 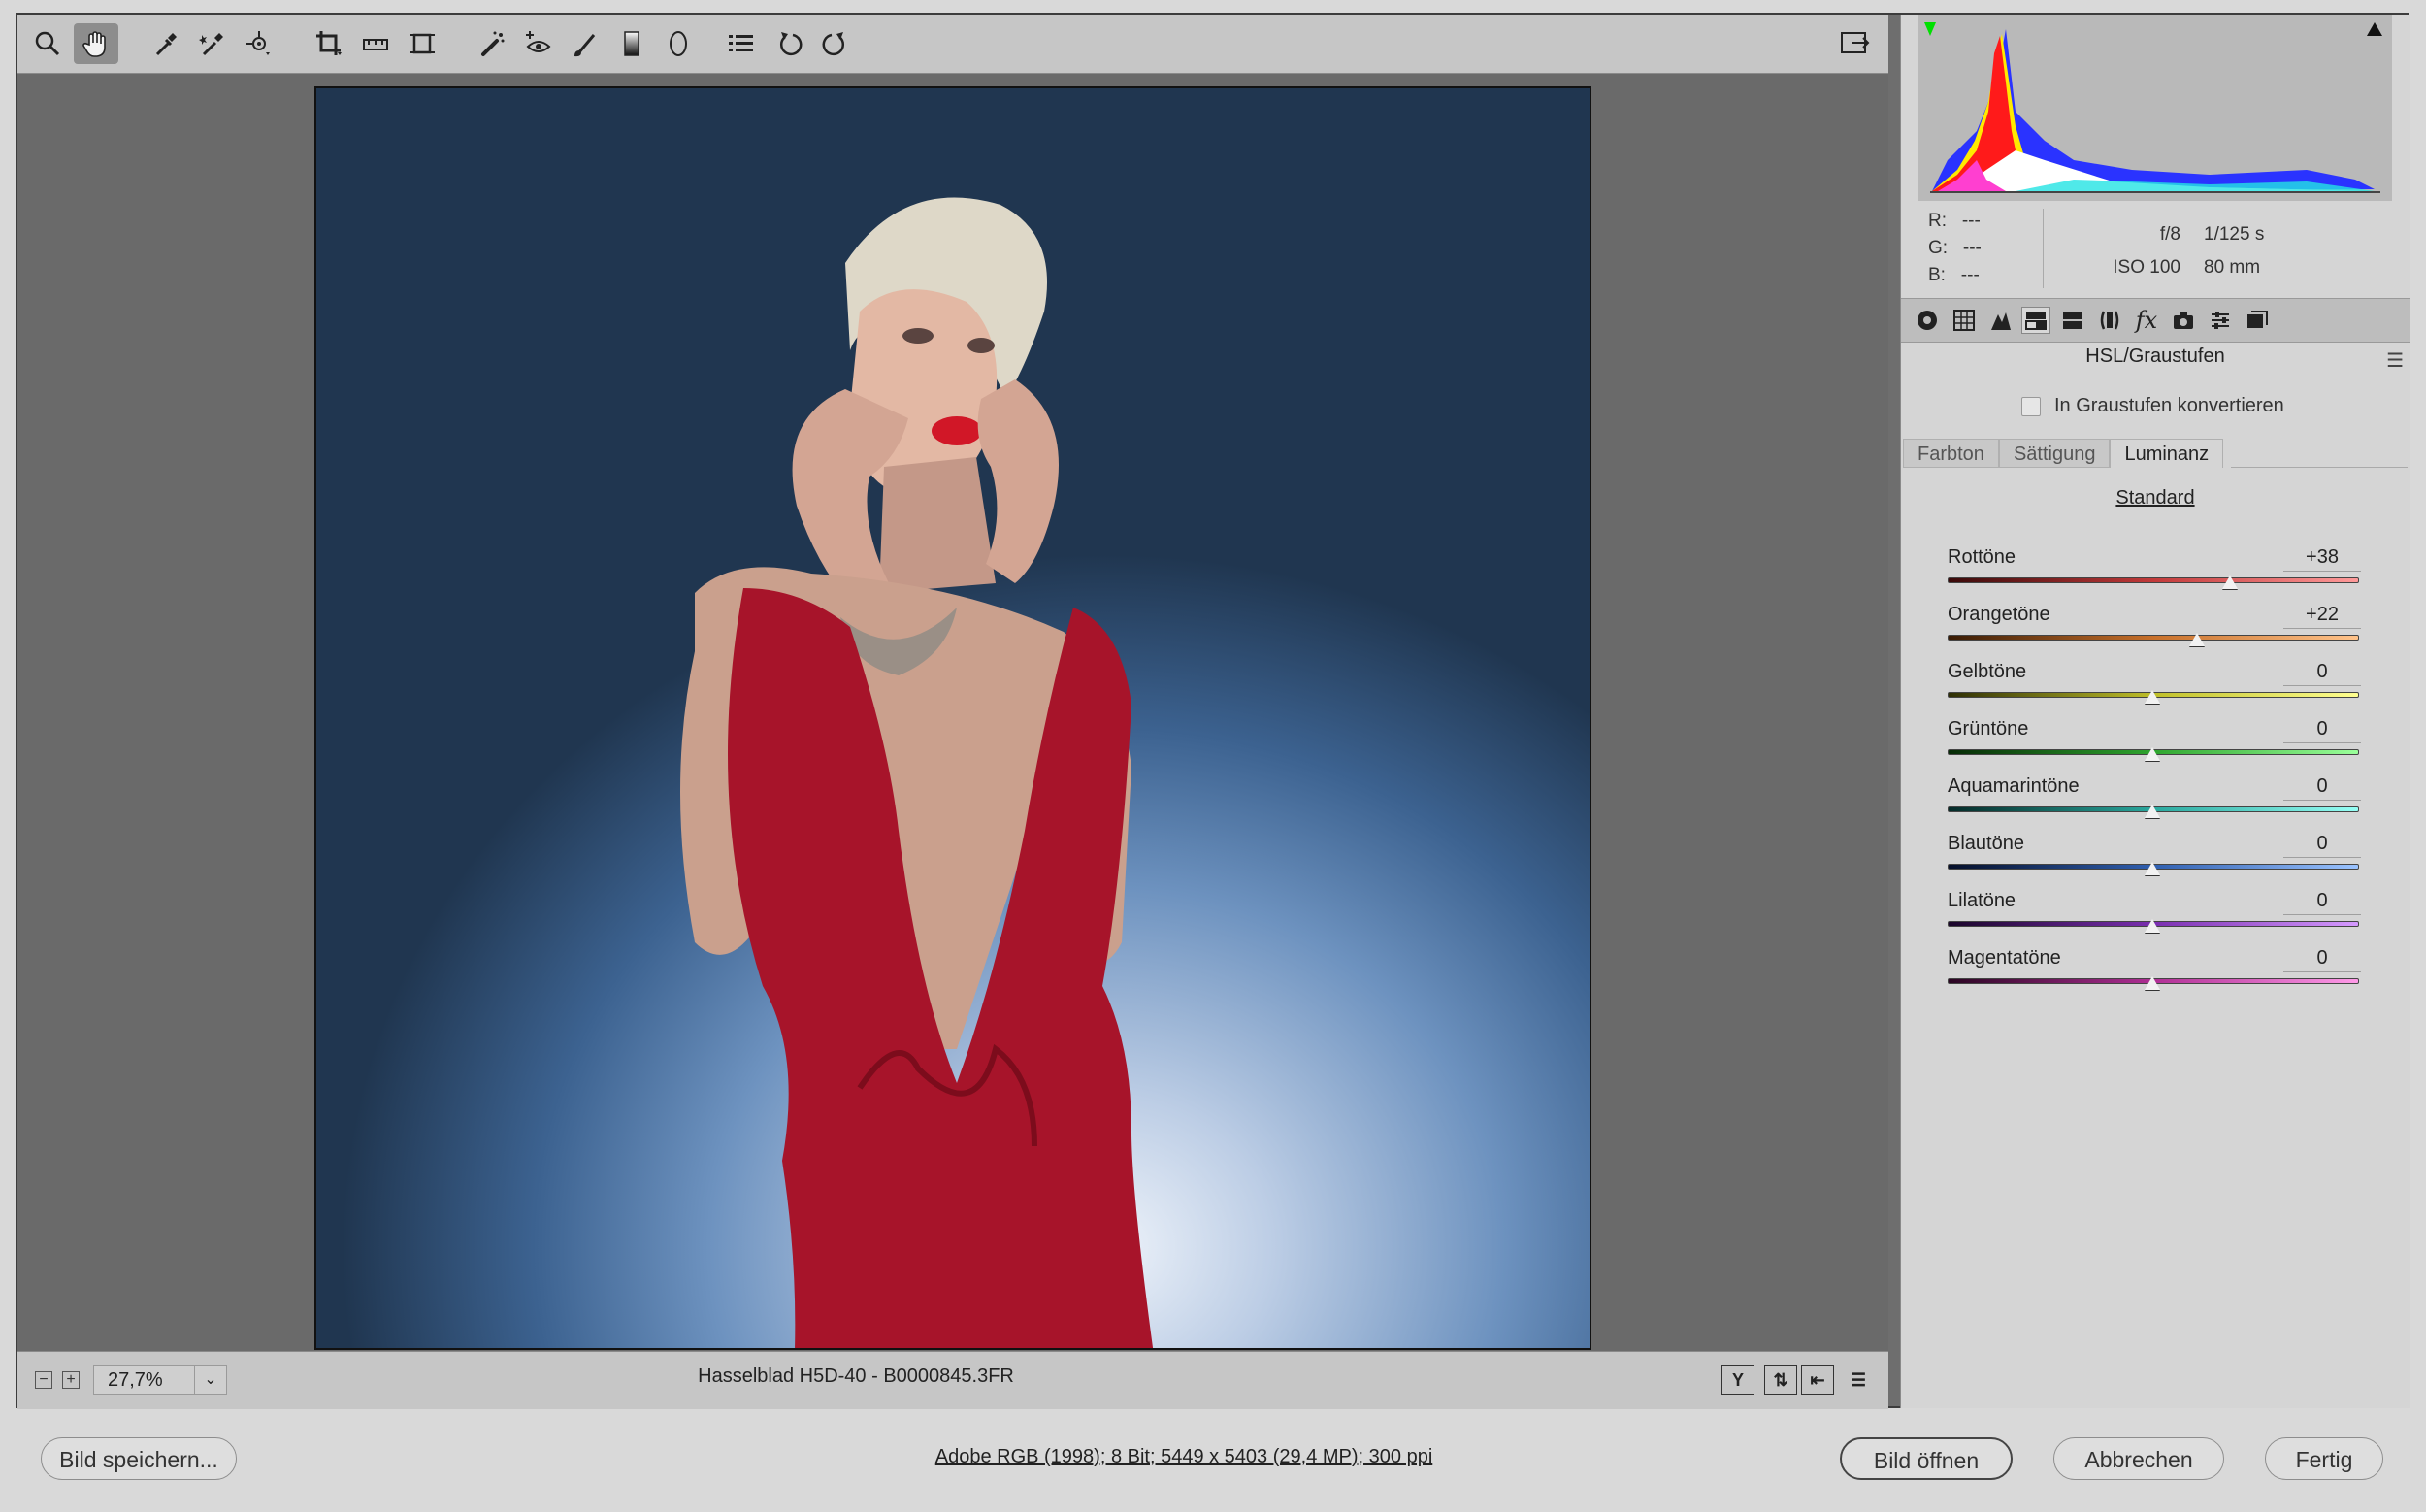 What do you see at coordinates (2183, 320) in the screenshot?
I see `camera-calibration-icon` at bounding box center [2183, 320].